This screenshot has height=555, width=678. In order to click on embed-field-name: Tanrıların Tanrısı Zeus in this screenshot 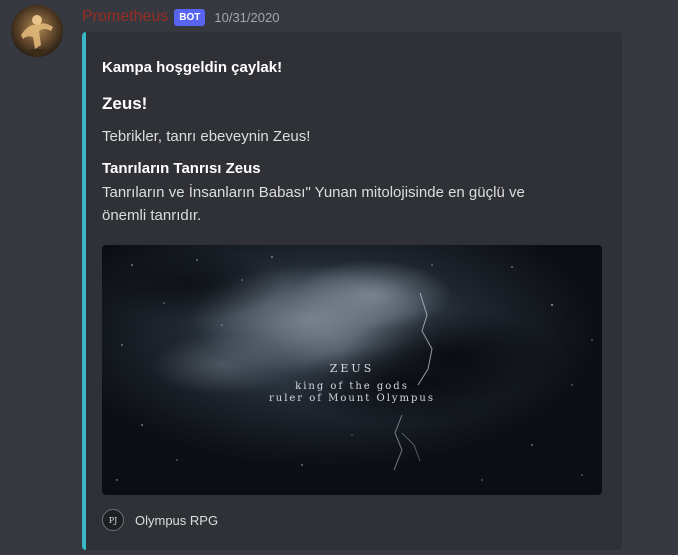, I will do `click(181, 168)`.